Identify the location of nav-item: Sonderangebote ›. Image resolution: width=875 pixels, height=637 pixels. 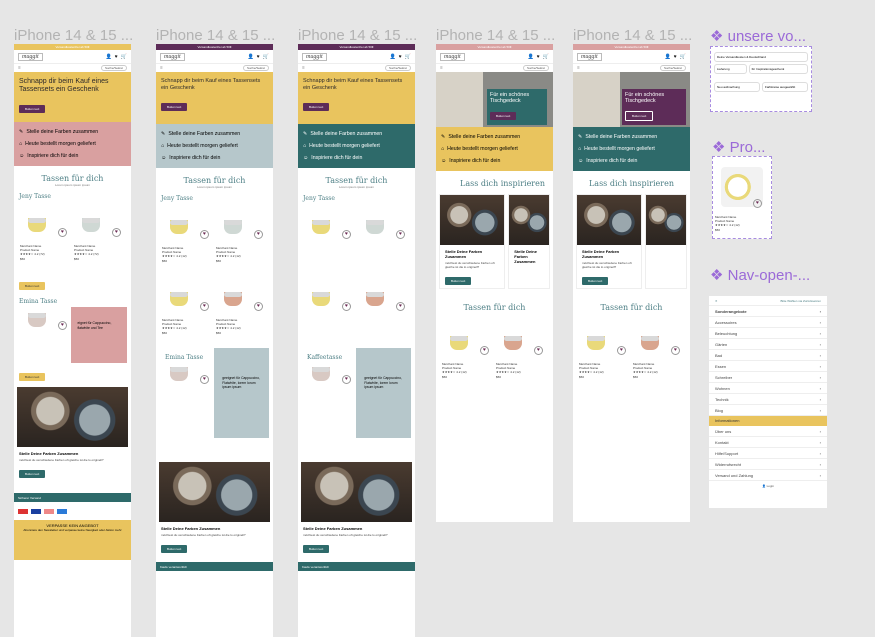
(768, 311).